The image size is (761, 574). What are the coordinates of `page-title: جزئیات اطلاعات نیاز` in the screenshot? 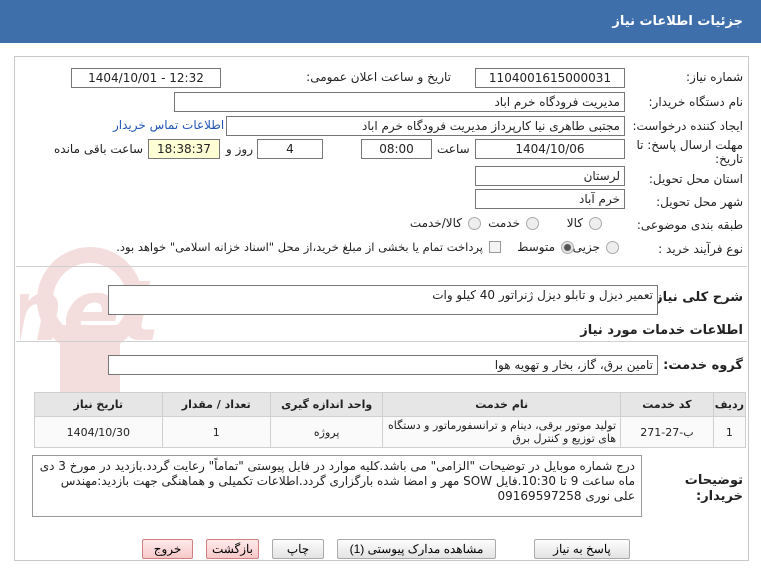 It's located at (677, 21).